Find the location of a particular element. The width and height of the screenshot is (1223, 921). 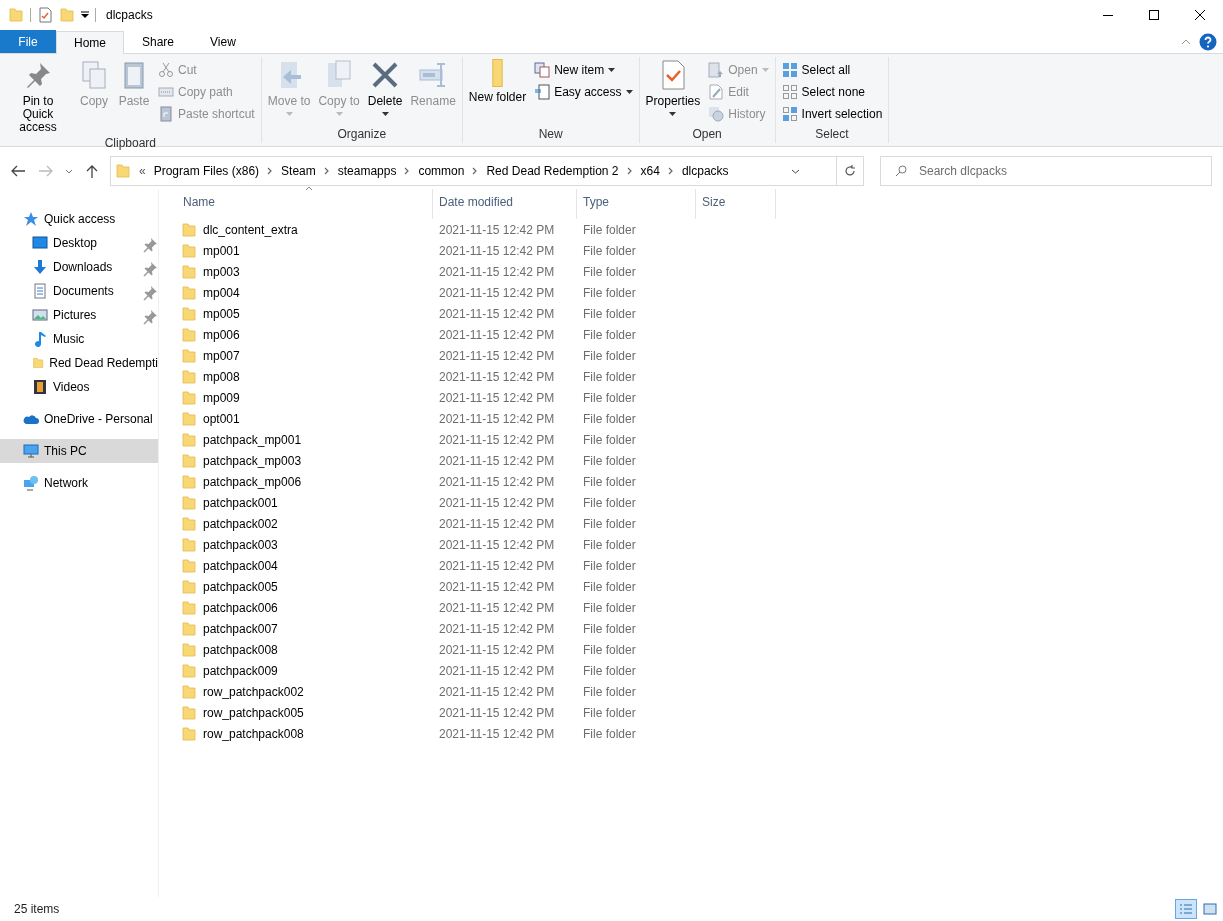

breadcrumb: dlcpacks is located at coordinates (705, 171).